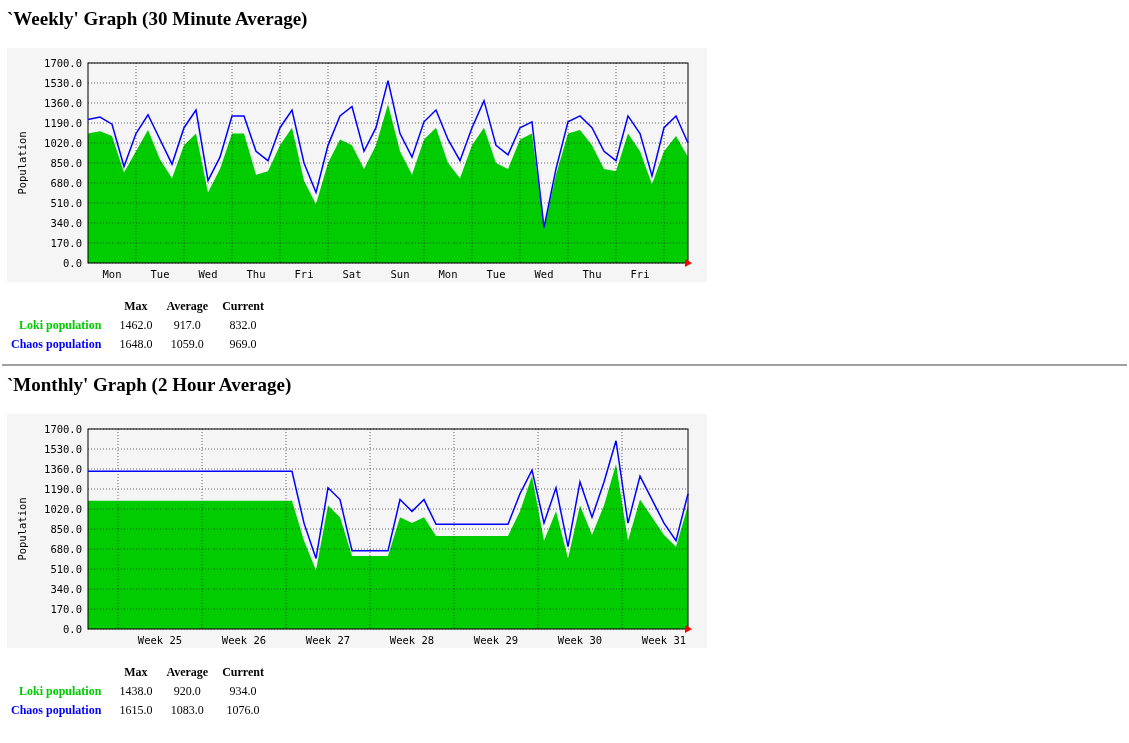 The image size is (1129, 743). I want to click on section-title: `Weekly' Graph (30 Minute Average), so click(158, 19).